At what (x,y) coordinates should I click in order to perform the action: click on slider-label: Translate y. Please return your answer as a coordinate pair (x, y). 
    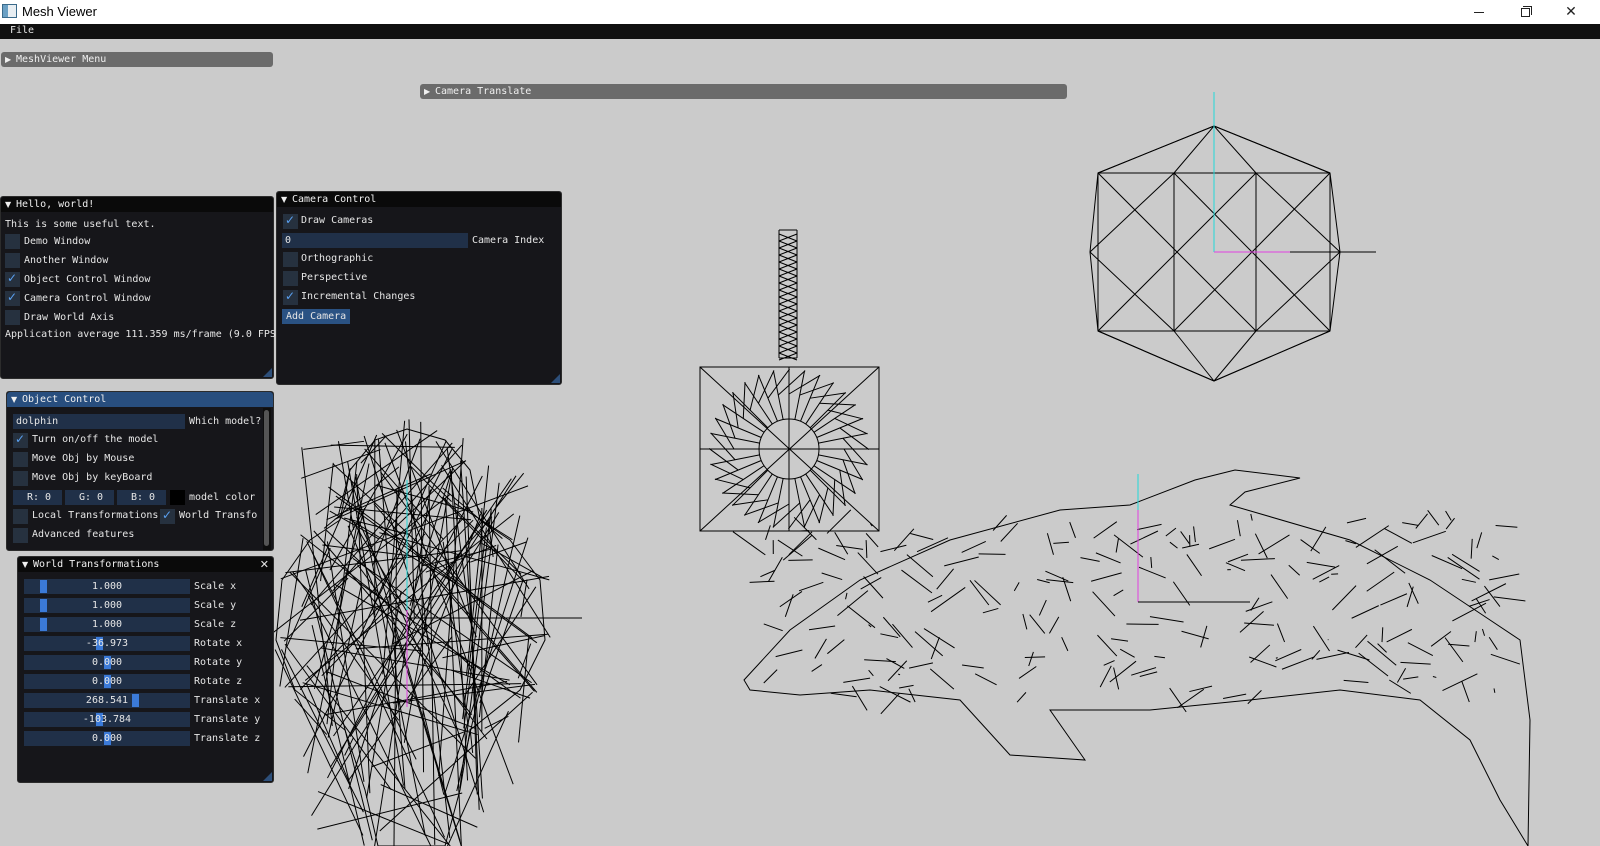
    Looking at the image, I should click on (227, 719).